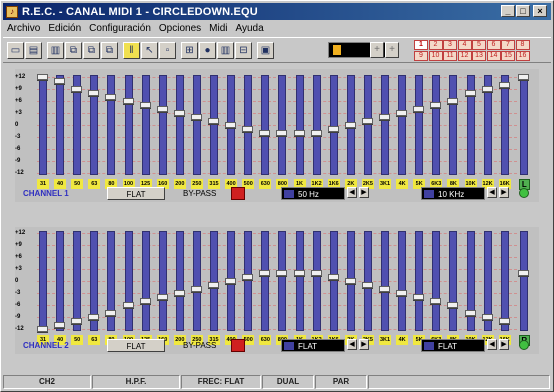  What do you see at coordinates (453, 281) in the screenshot?
I see `eq-band-slider-8K` at bounding box center [453, 281].